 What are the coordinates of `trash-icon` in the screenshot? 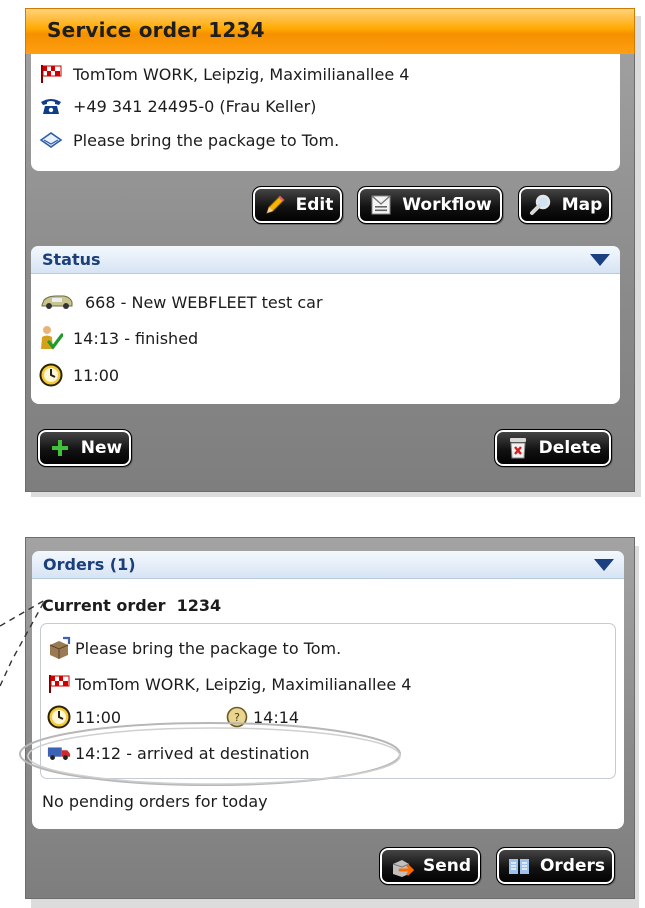 It's located at (518, 448).